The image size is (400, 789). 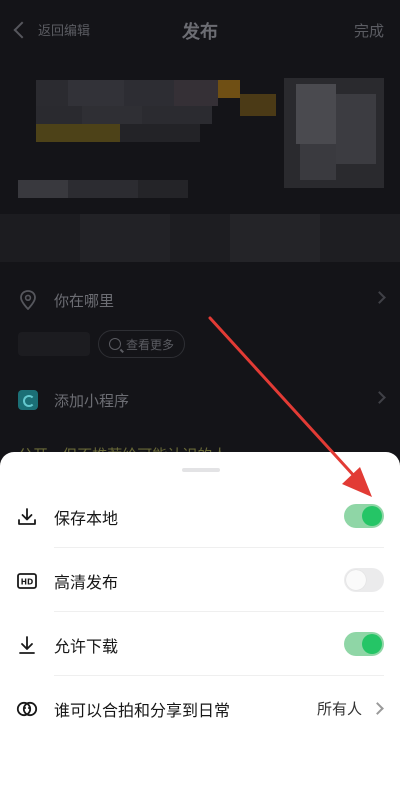 I want to click on mini-program-label: 添加小程序, so click(x=92, y=400).